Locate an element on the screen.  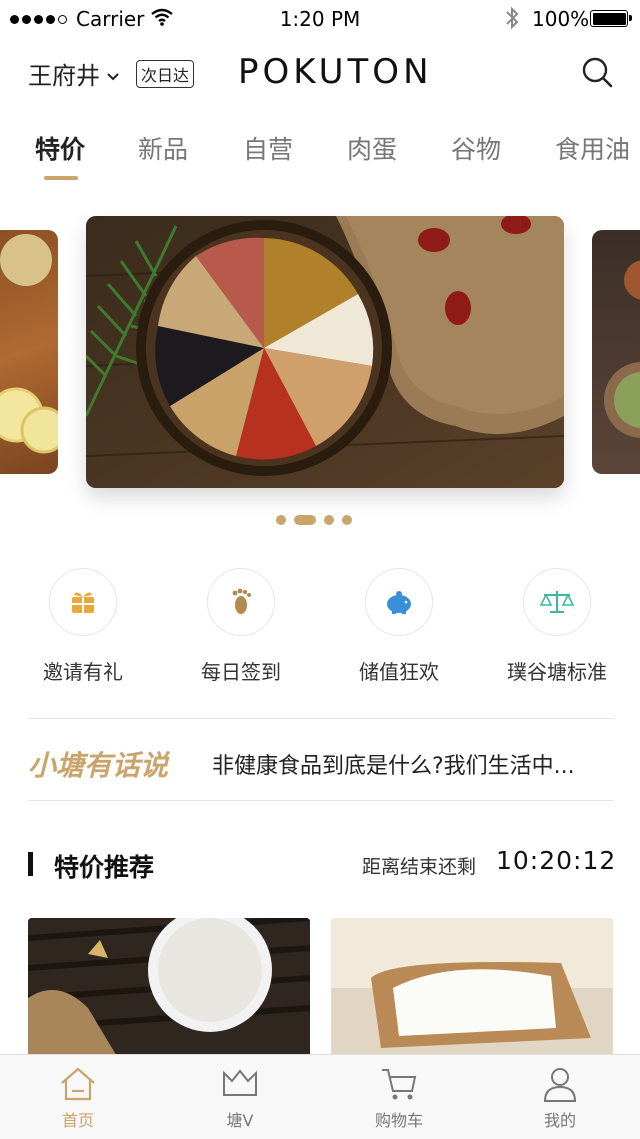
nav-profile: 我的 is located at coordinates (560, 1098).